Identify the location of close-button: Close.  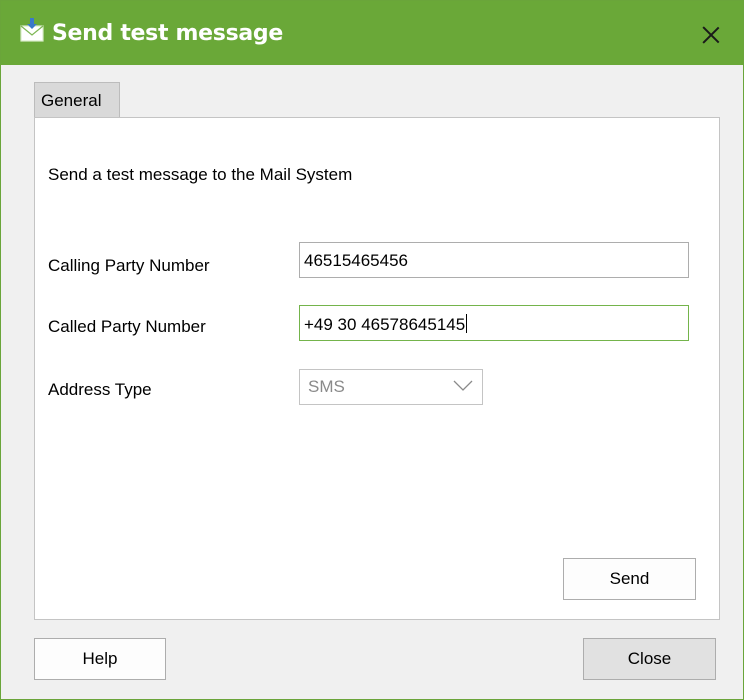
(649, 659).